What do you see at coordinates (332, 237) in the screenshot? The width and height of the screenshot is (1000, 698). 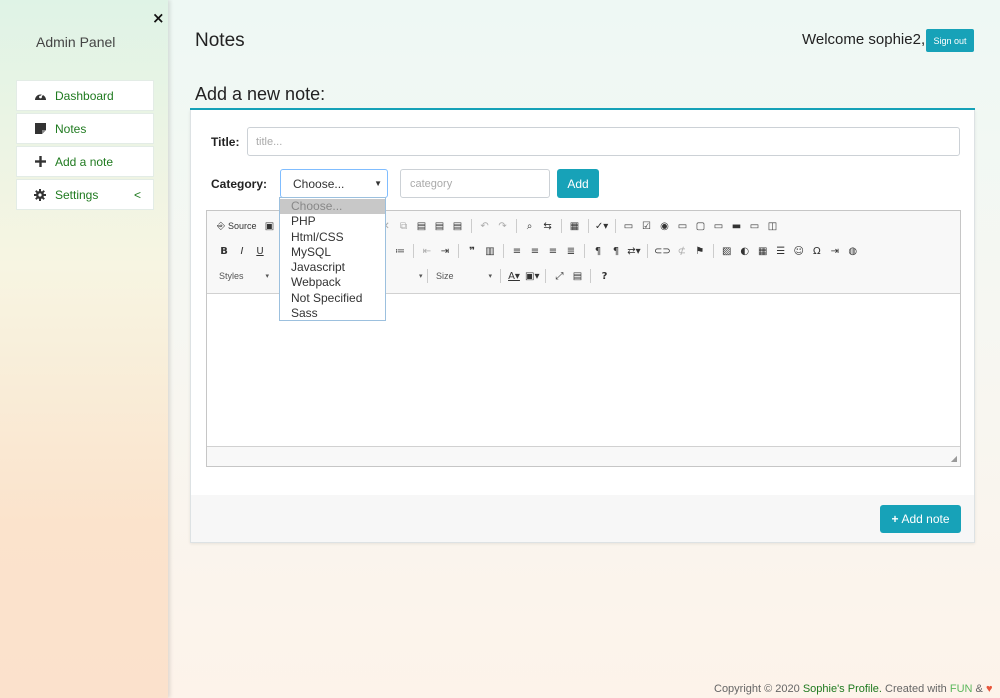 I see `dropdown-option: Html/CSS` at bounding box center [332, 237].